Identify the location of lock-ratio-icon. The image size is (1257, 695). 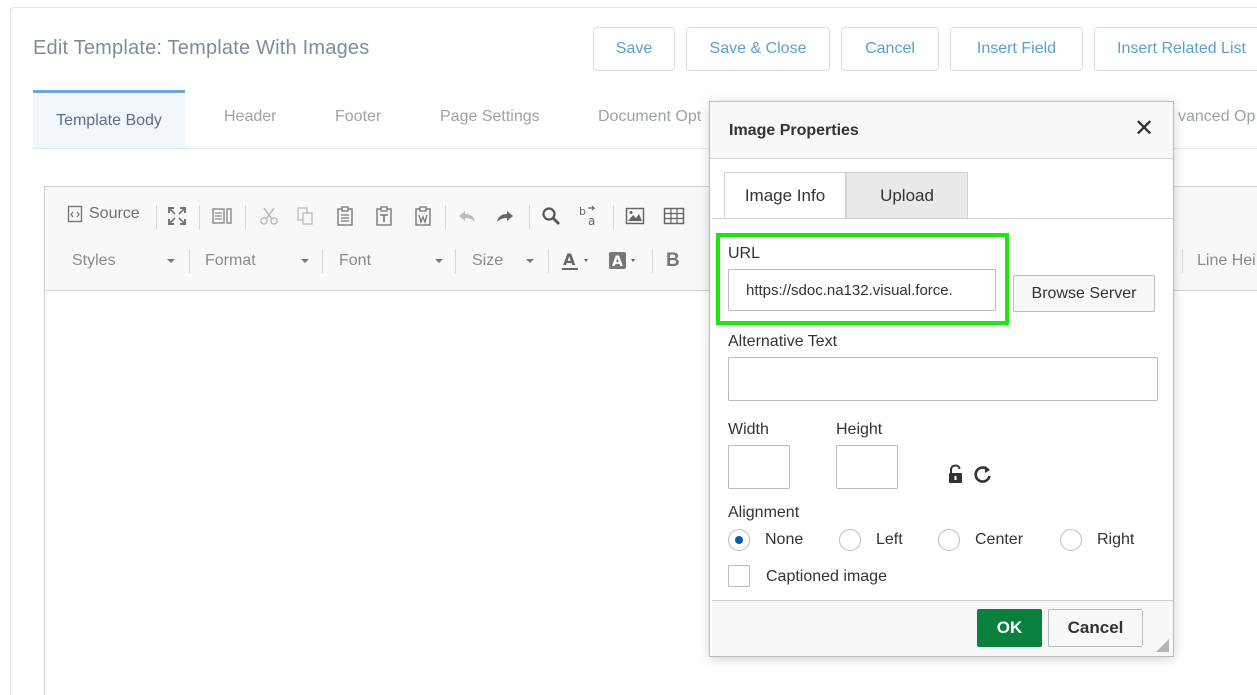
(956, 474).